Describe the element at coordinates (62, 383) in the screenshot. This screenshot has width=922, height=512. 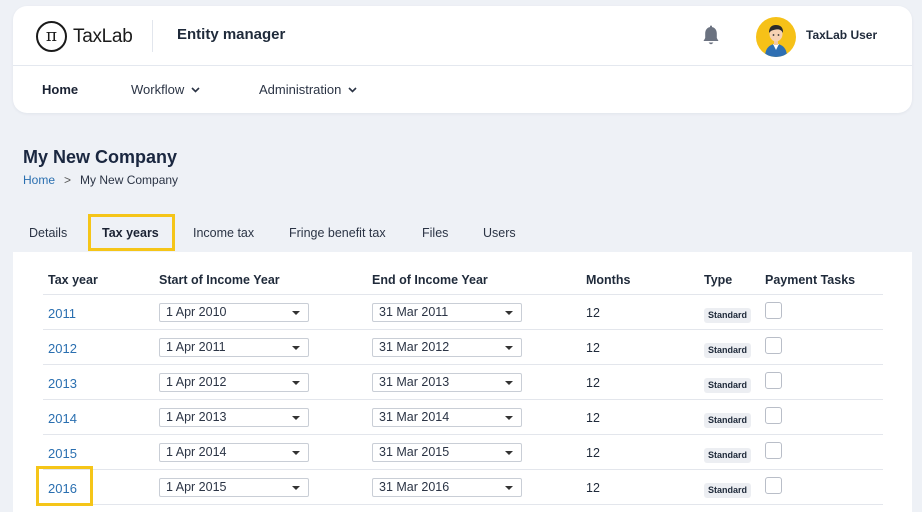
I see `tax-year-link: 2013` at that location.